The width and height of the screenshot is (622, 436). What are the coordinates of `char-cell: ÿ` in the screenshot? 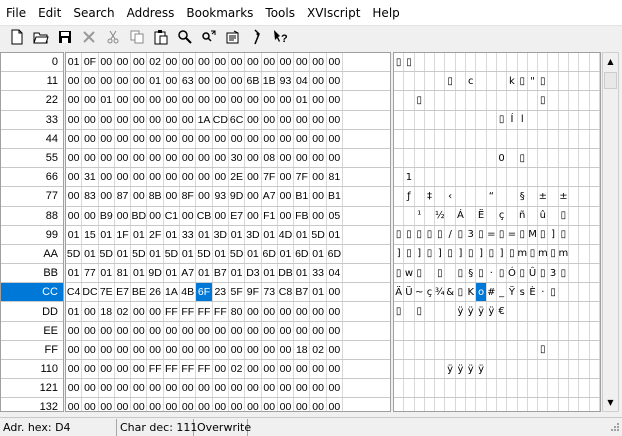 It's located at (461, 369).